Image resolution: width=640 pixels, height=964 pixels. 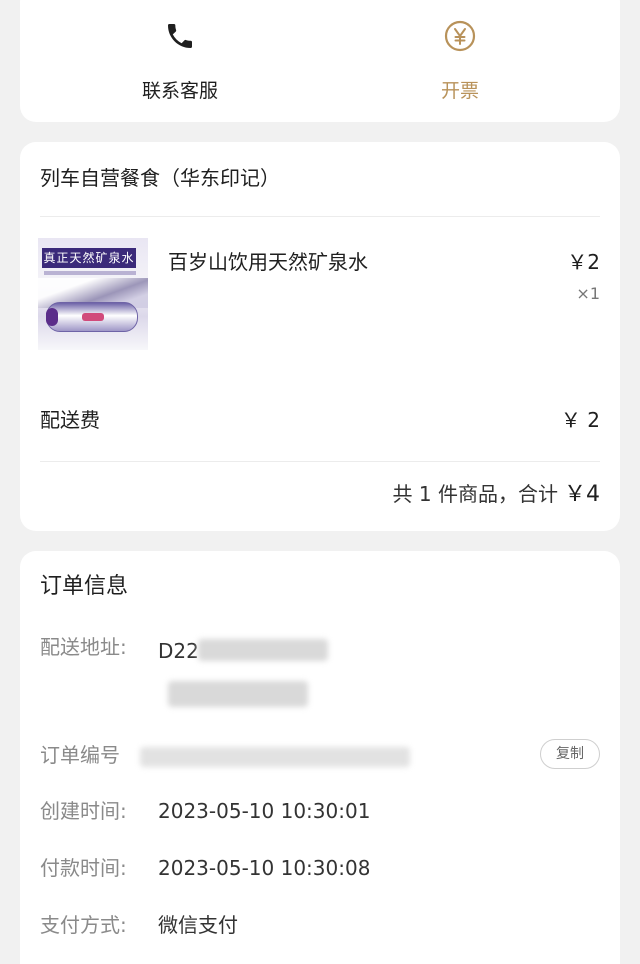 I want to click on actions-card: 联系客服 开票, so click(x=320, y=61).